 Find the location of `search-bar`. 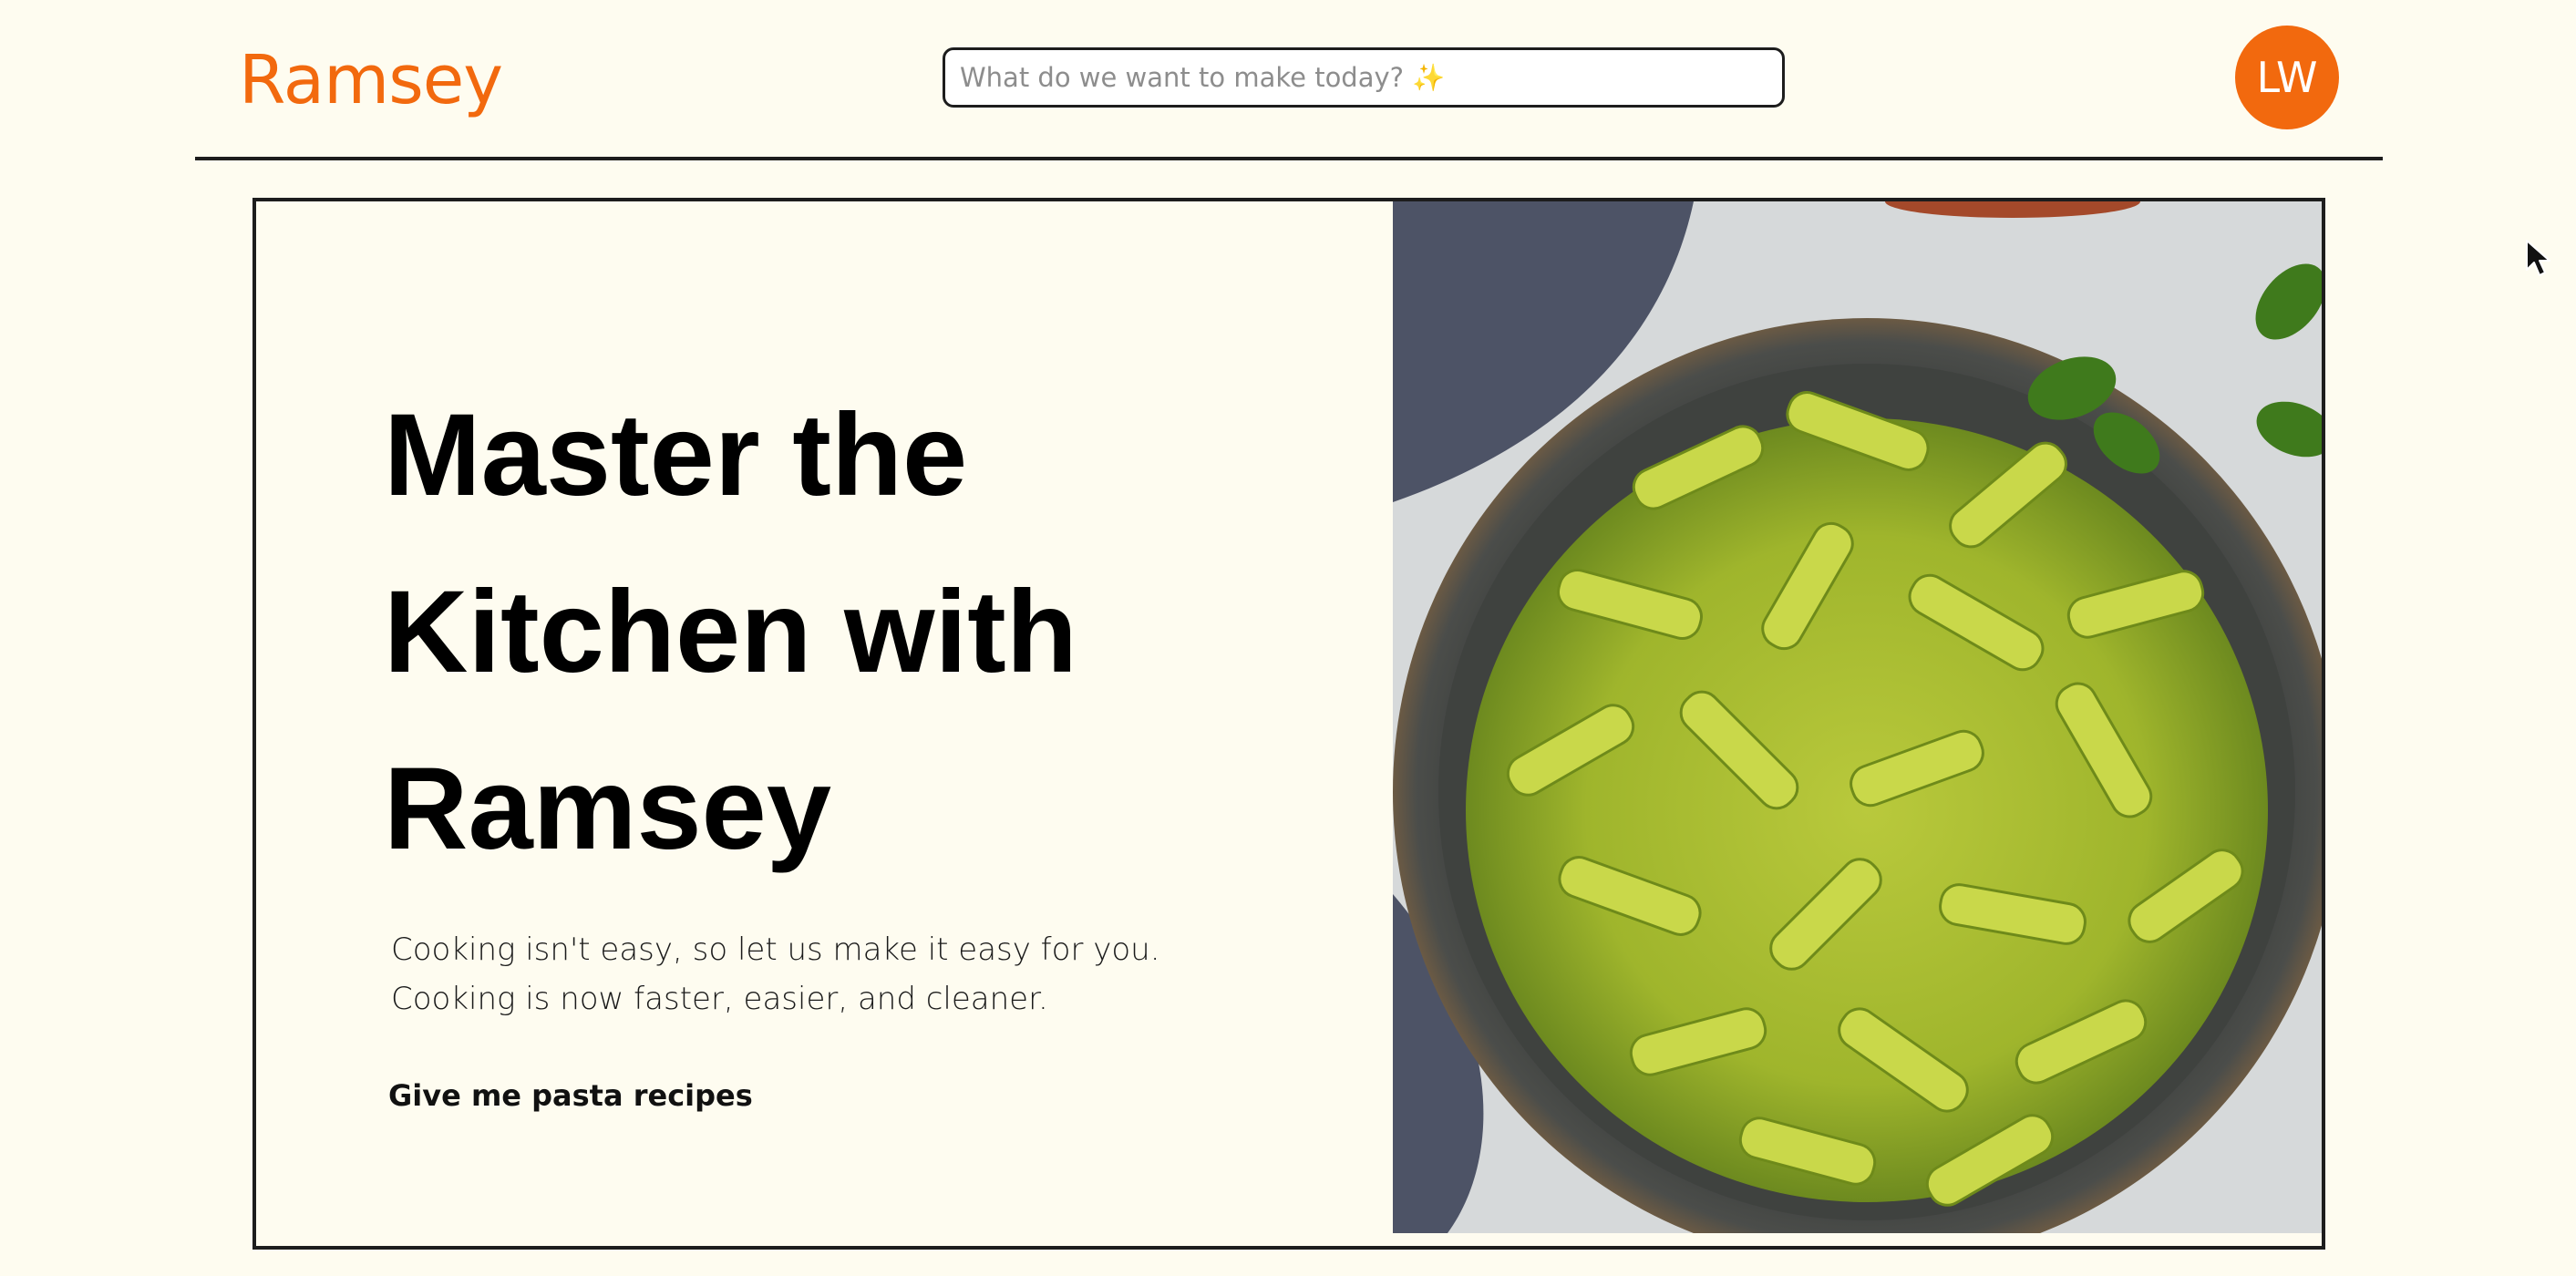

search-bar is located at coordinates (1364, 77).